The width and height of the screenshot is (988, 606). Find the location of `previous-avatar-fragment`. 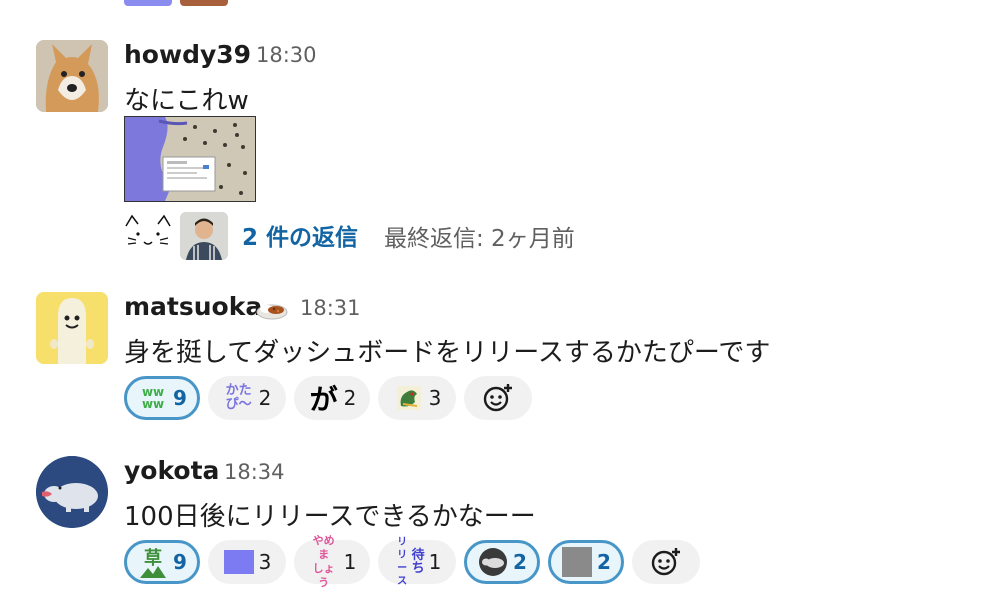

previous-avatar-fragment is located at coordinates (204, 3).